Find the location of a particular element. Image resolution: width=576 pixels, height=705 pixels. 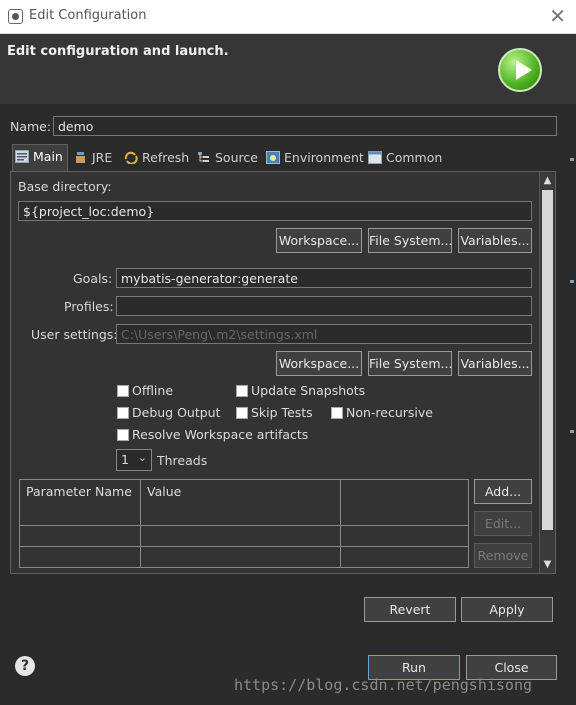

profiles-field is located at coordinates (324, 306).